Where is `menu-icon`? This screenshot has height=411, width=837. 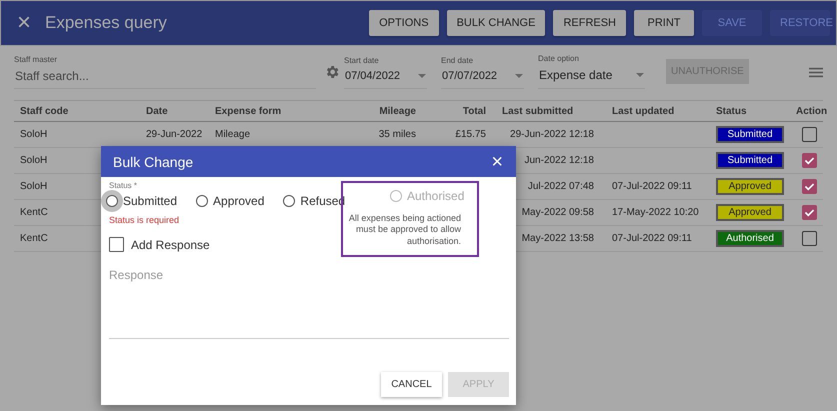
menu-icon is located at coordinates (816, 72).